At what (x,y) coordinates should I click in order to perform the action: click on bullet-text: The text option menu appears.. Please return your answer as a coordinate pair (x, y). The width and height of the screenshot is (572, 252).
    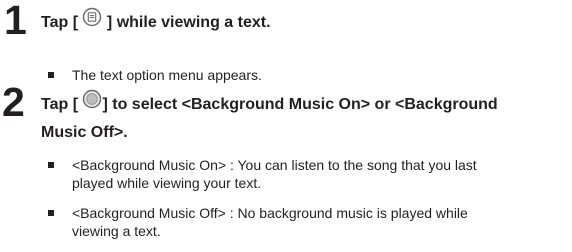
    Looking at the image, I should click on (167, 75).